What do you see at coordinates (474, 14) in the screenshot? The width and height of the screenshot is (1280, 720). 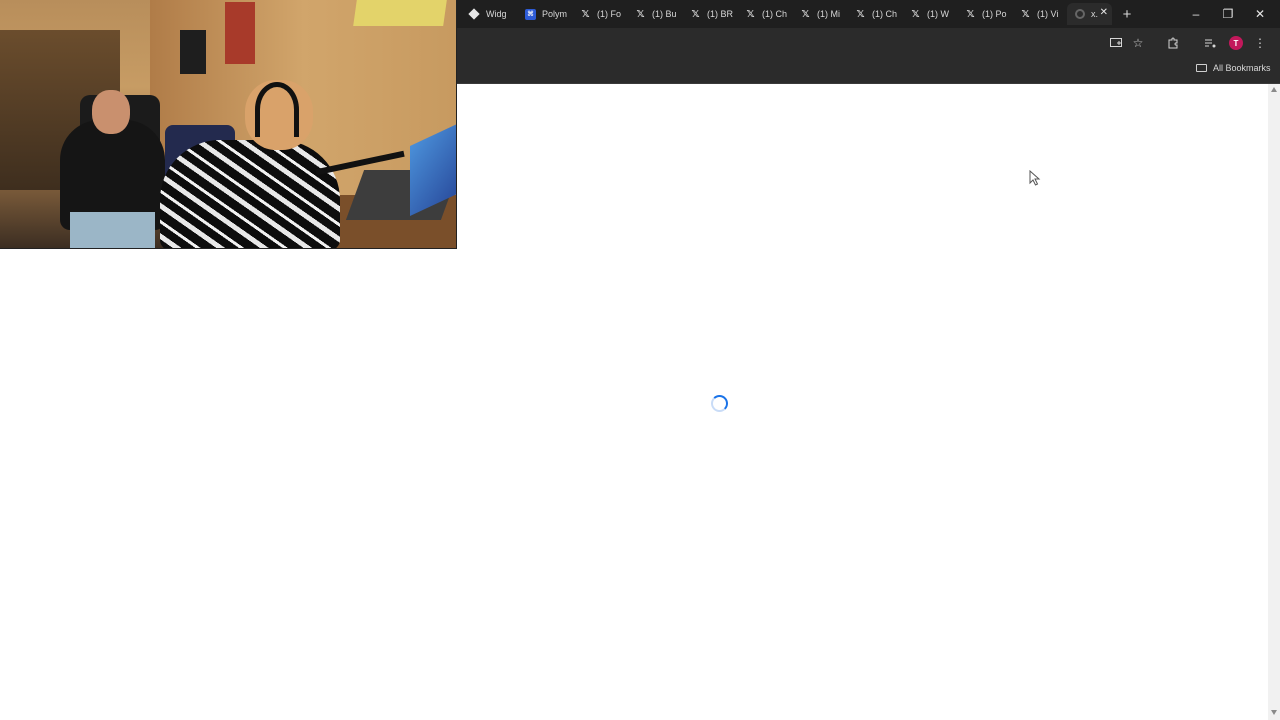 I see `widget-icon` at bounding box center [474, 14].